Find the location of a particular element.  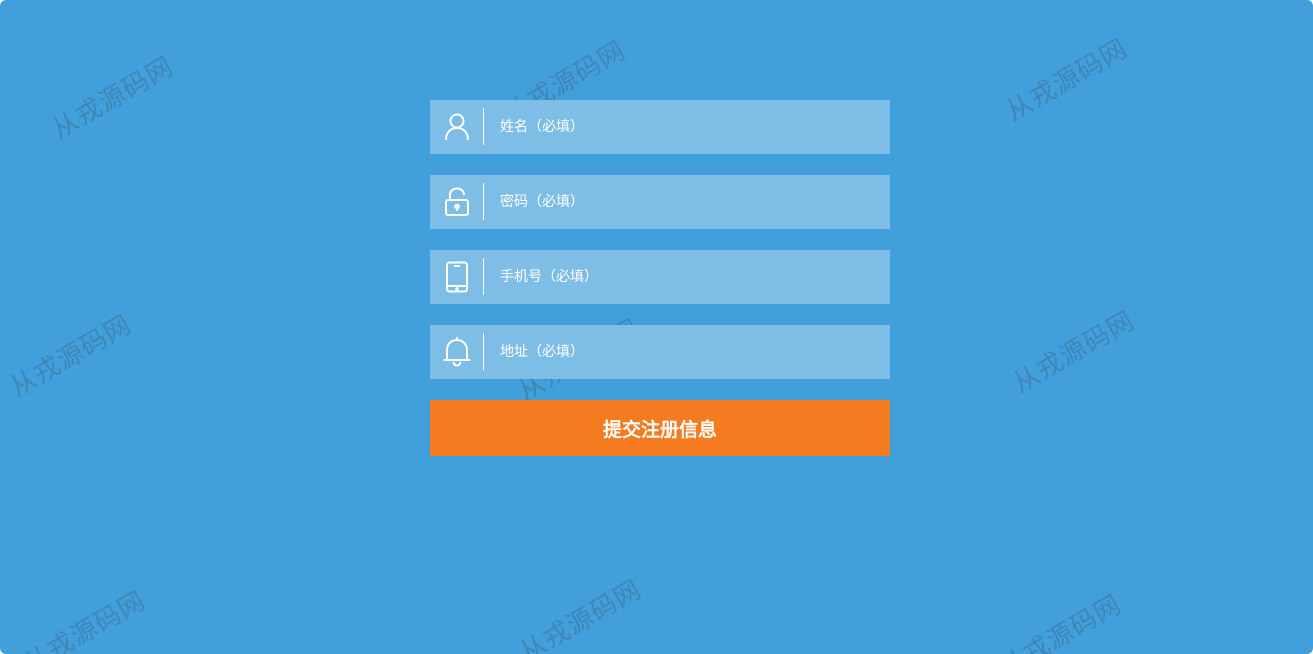

lock-icon is located at coordinates (457, 202).